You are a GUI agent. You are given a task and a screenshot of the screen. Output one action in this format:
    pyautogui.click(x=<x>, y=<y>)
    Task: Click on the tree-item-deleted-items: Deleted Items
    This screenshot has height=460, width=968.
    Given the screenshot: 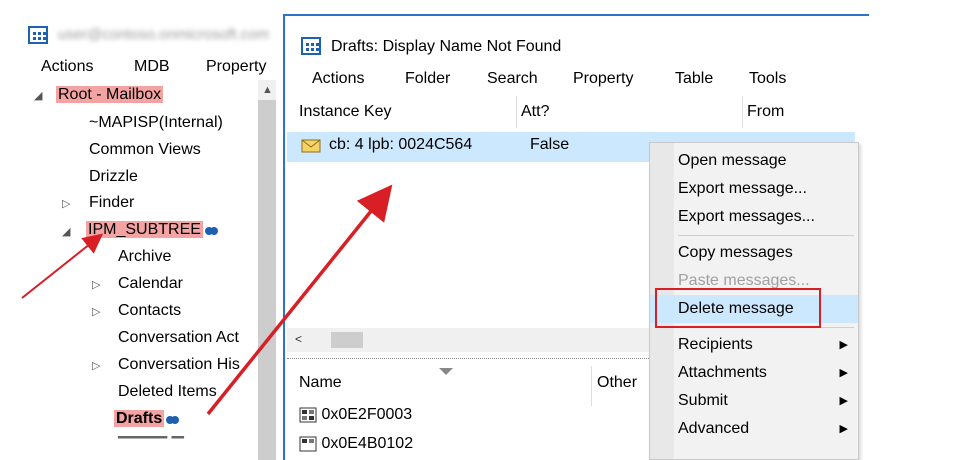 What is the action you would take?
    pyautogui.click(x=167, y=392)
    